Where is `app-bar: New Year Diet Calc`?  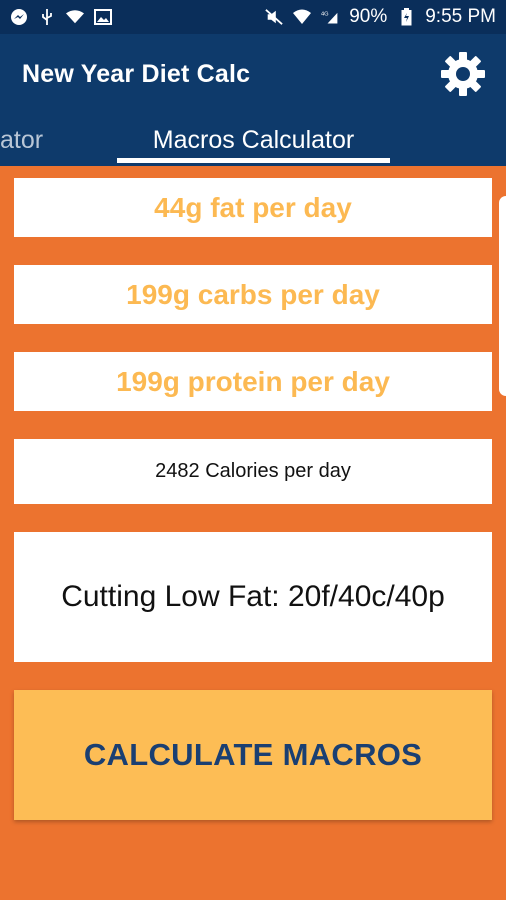
app-bar: New Year Diet Calc is located at coordinates (253, 74).